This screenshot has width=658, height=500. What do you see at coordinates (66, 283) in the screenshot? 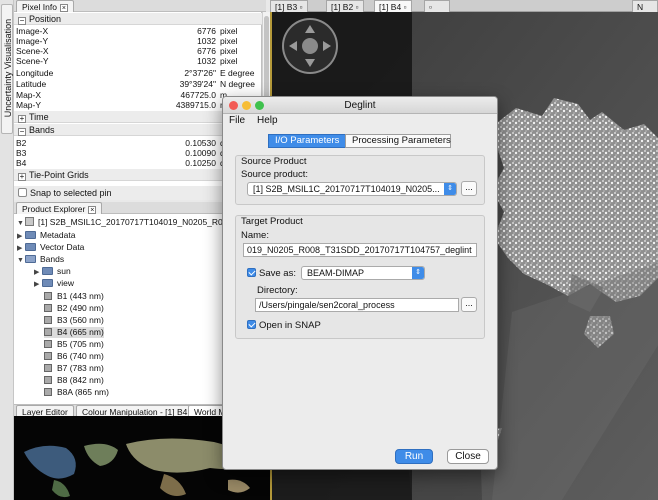
I see `view-label: view` at bounding box center [66, 283].